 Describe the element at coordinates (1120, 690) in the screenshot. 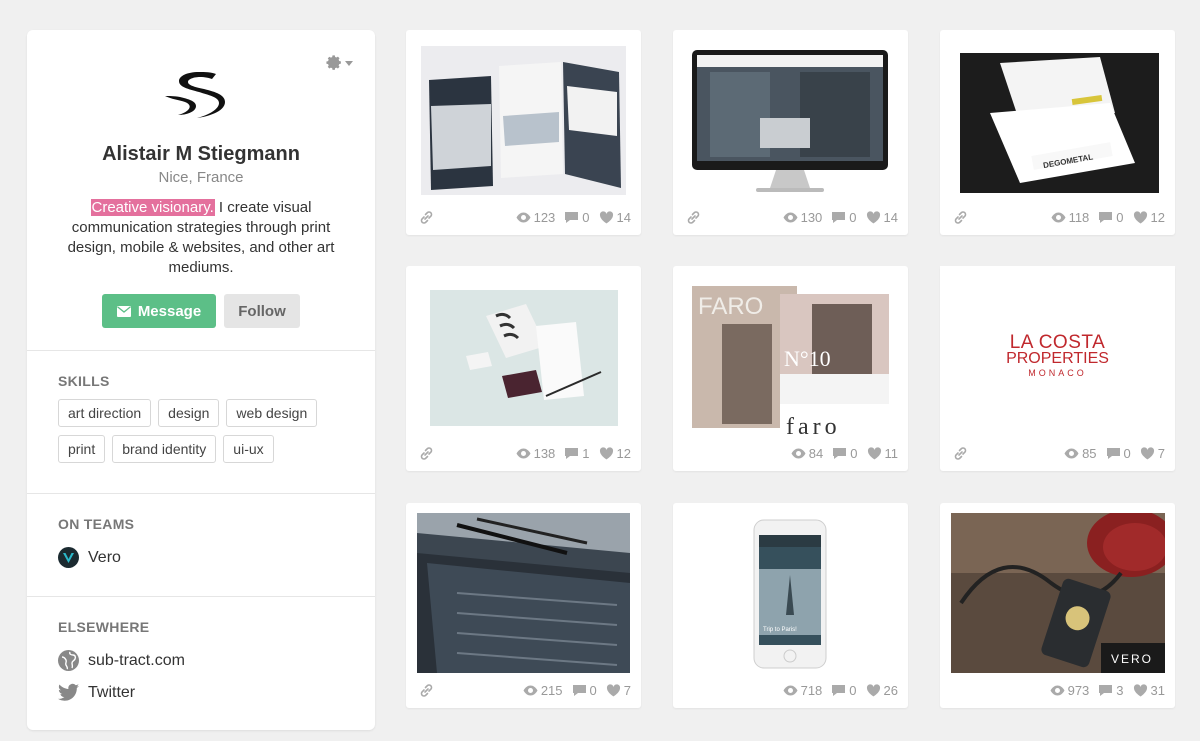

I see `comments-value: 3` at that location.